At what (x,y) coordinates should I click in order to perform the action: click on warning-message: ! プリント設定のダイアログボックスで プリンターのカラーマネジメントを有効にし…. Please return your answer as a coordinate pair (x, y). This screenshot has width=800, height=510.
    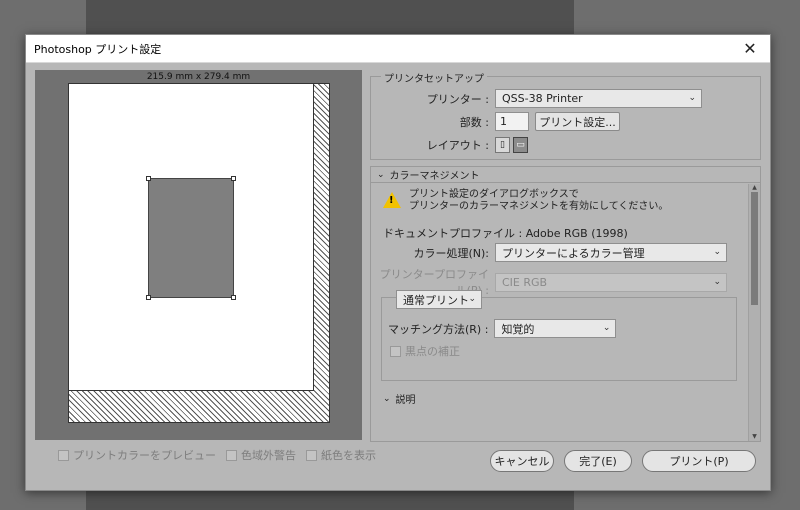
    Looking at the image, I should click on (525, 201).